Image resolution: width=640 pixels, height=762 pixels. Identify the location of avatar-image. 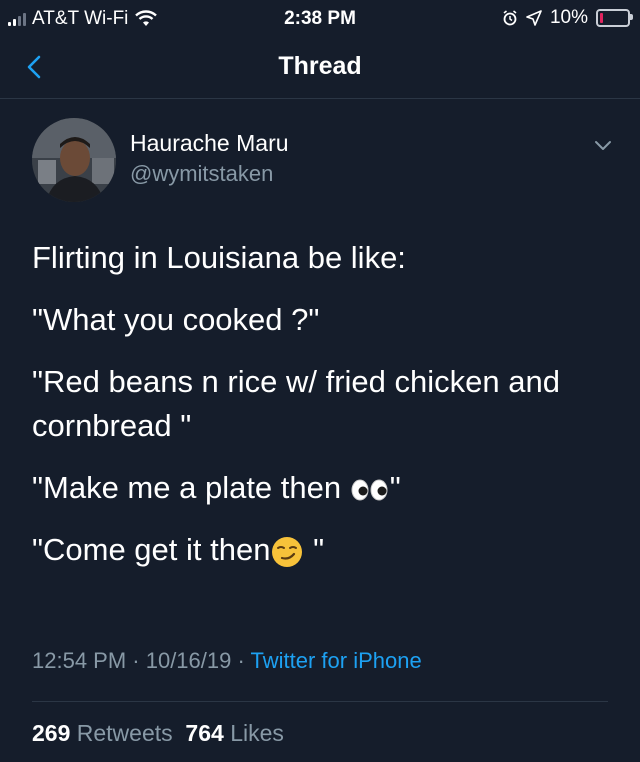
(74, 160).